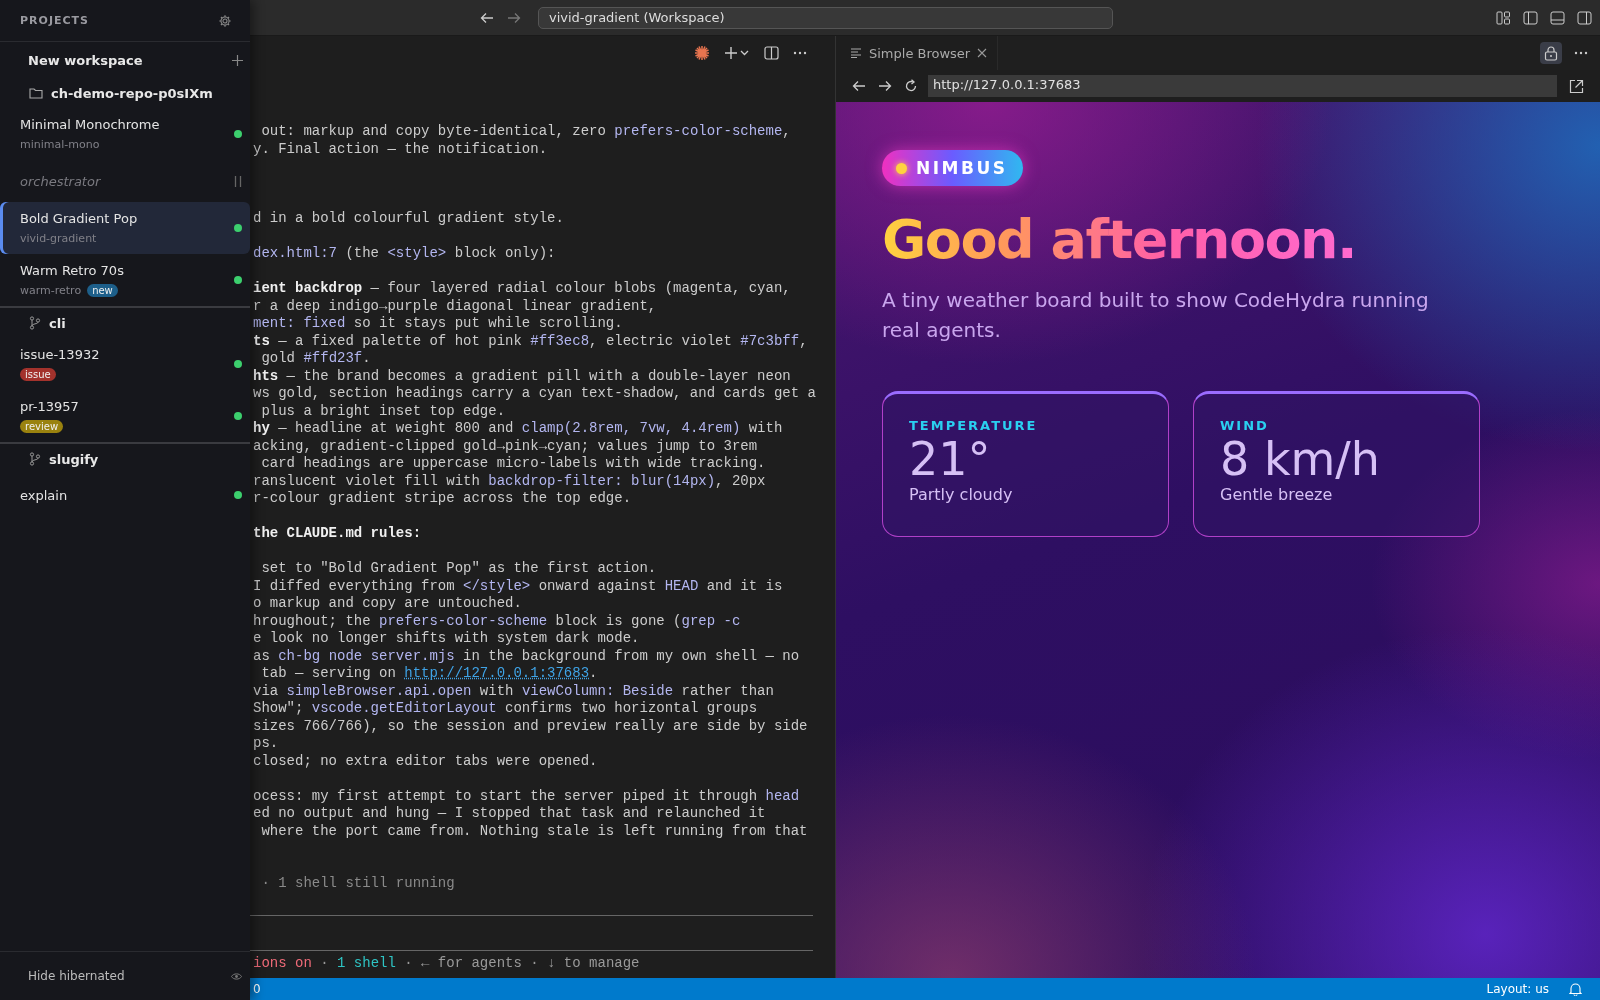  I want to click on settings-icon, so click(225, 20).